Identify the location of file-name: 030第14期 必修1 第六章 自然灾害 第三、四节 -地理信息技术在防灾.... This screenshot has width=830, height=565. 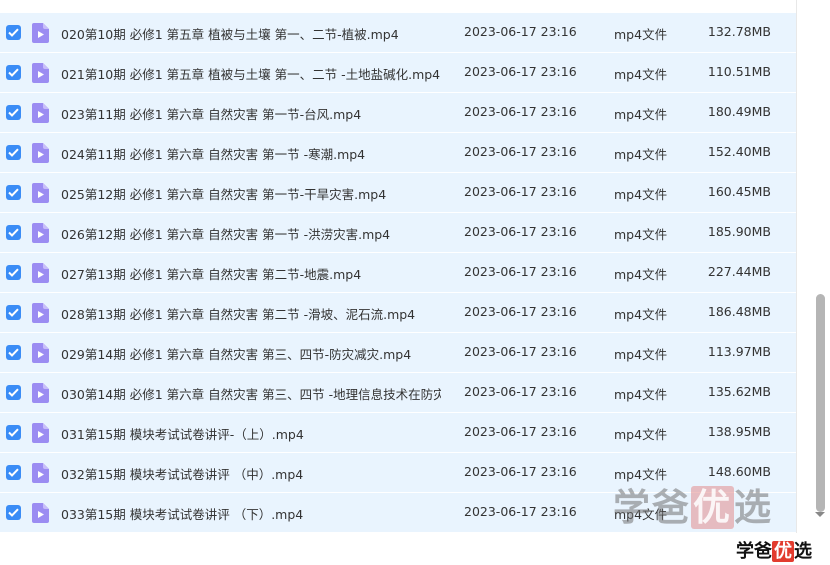
(251, 393).